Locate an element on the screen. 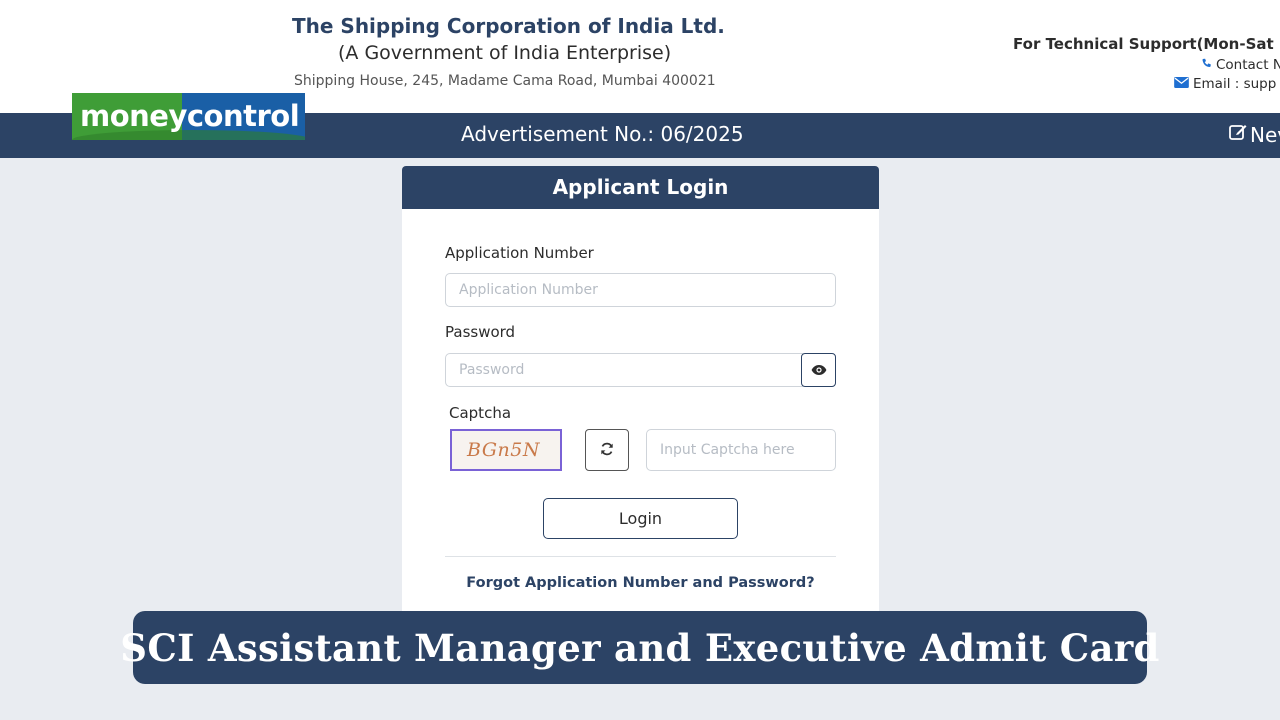  application-number-label: Application Number is located at coordinates (519, 253).